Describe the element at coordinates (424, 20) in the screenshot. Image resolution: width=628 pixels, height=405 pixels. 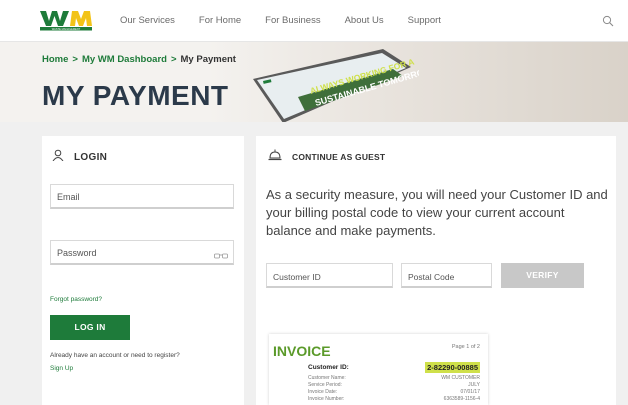
I see `nav-support: Support` at that location.